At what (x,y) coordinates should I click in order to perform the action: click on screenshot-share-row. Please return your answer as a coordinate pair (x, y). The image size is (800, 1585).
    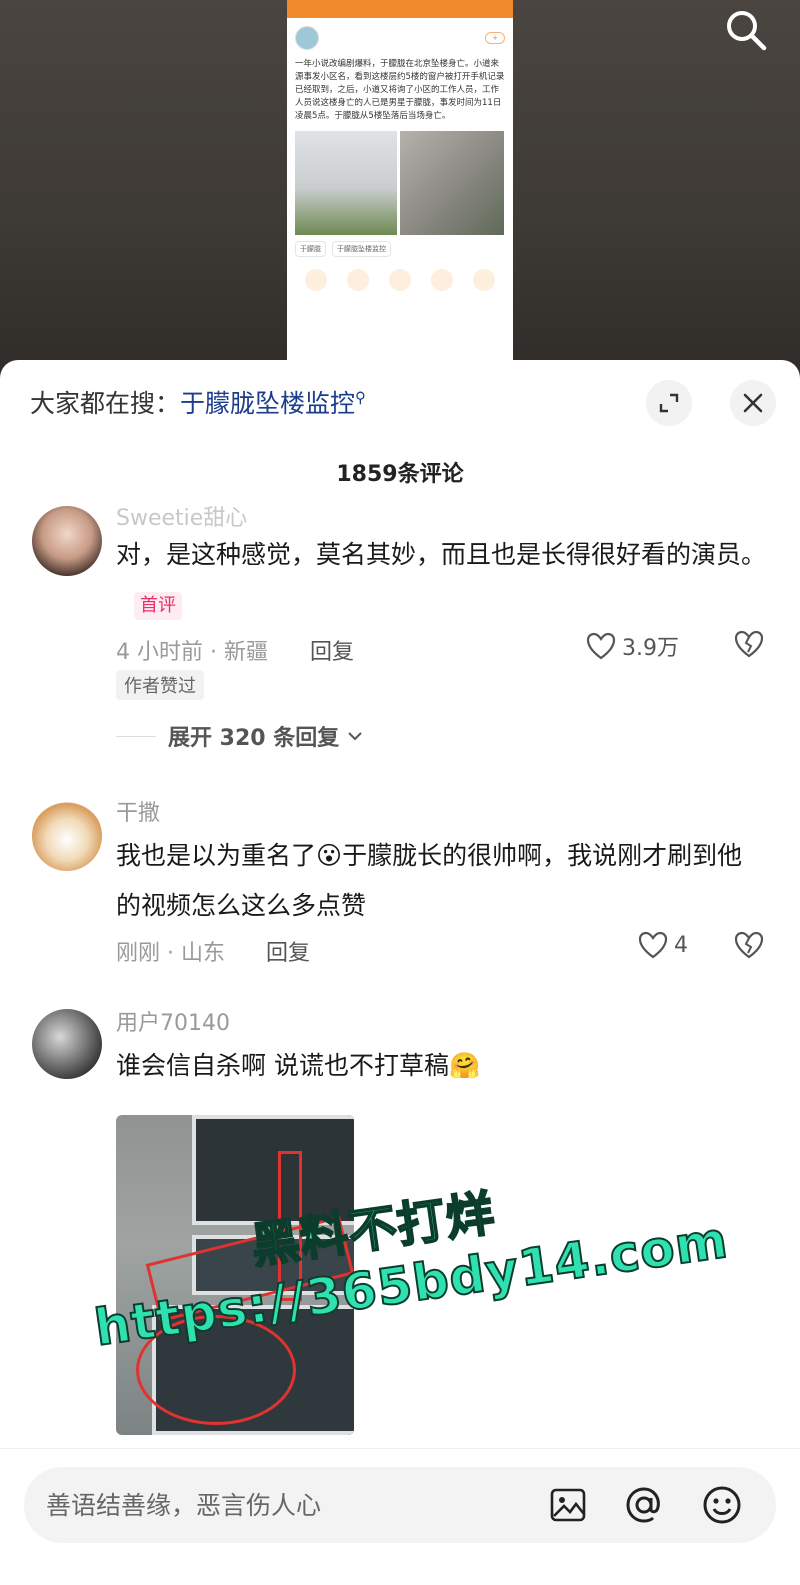
    Looking at the image, I should click on (400, 280).